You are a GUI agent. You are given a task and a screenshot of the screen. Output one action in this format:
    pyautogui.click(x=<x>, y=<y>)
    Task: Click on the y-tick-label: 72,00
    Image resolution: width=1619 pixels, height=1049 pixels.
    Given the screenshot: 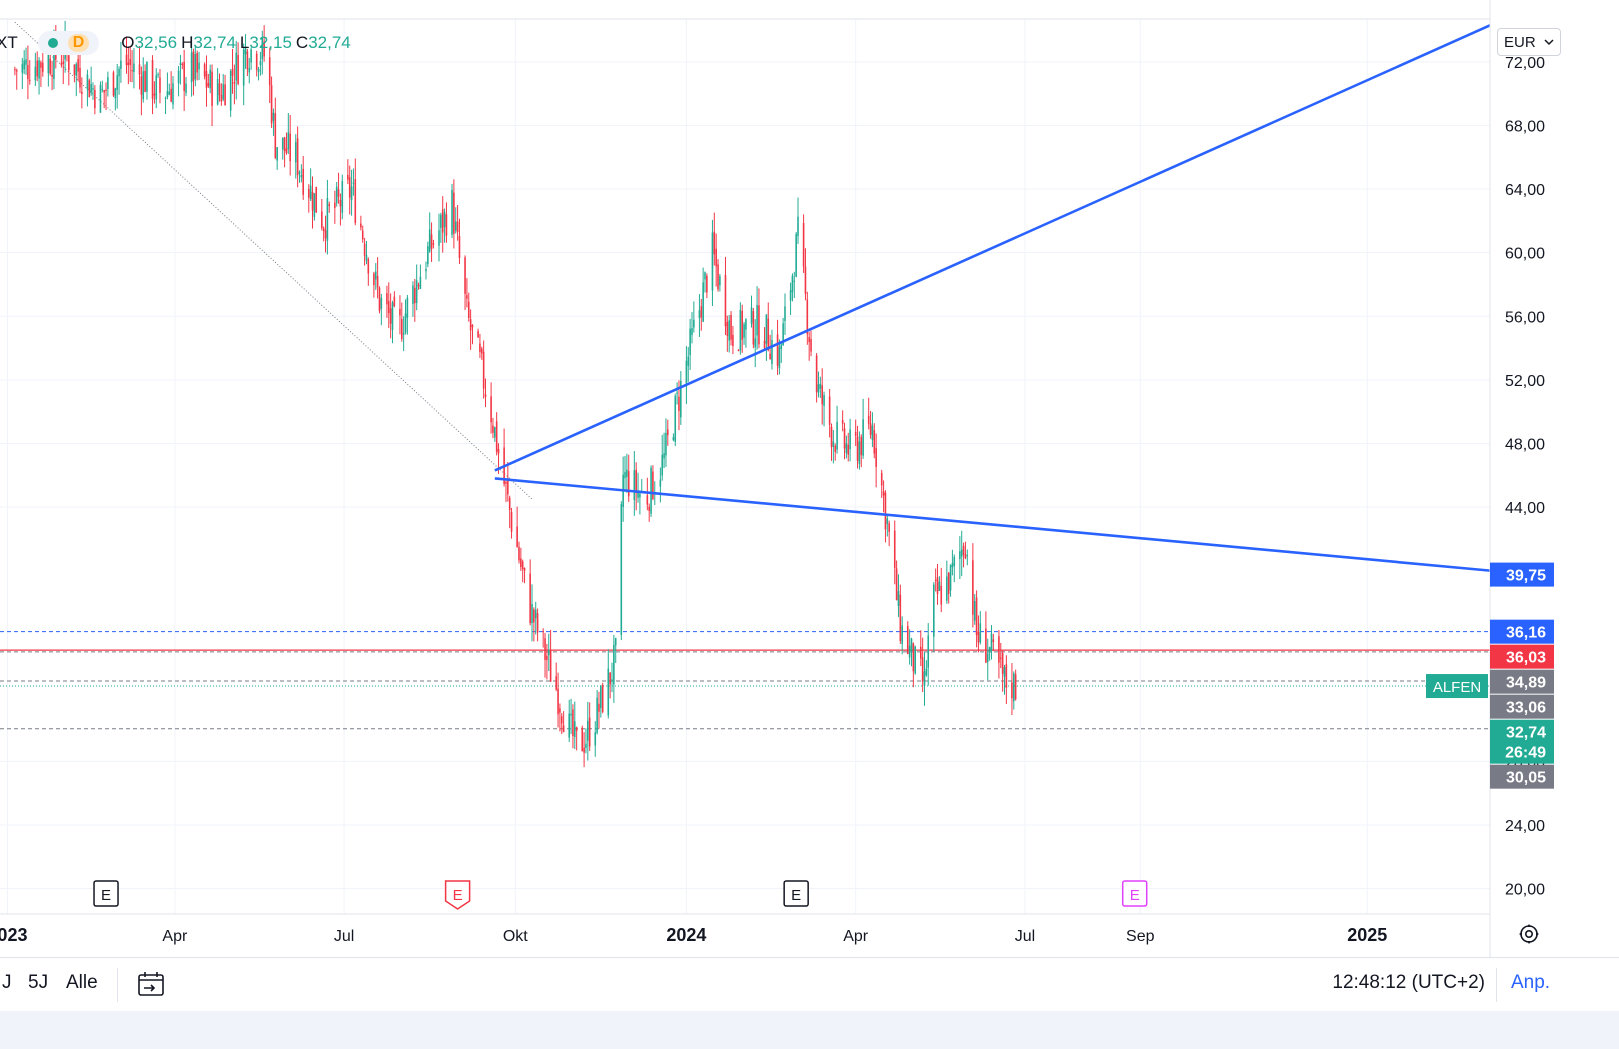 What is the action you would take?
    pyautogui.click(x=1525, y=63)
    